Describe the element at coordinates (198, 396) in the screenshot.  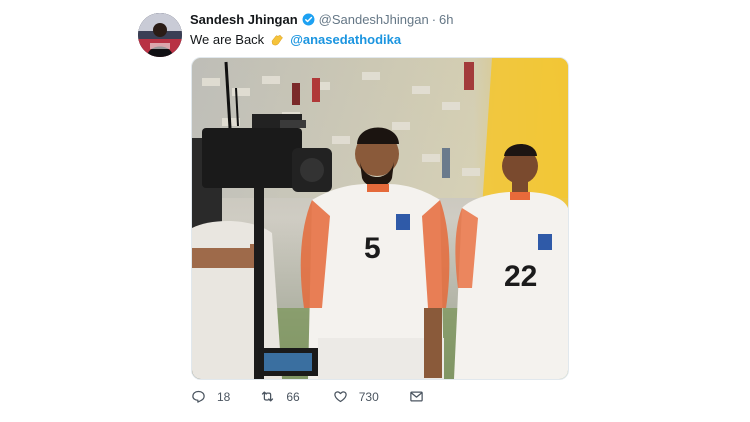
I see `reply-icon` at that location.